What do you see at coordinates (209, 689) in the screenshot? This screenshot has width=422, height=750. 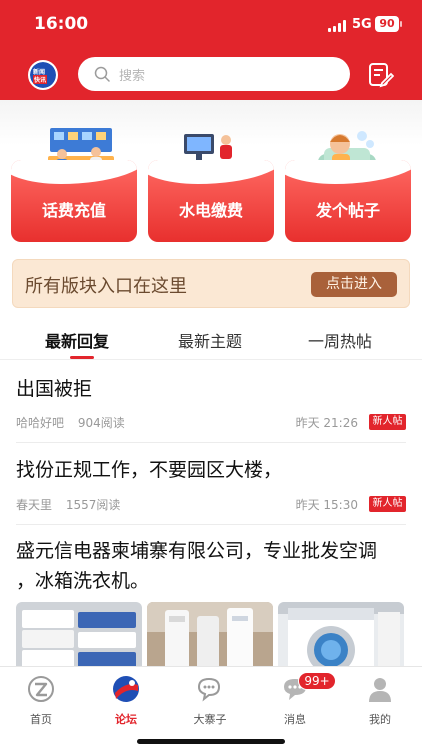 I see `chat-bubbles-icon` at bounding box center [209, 689].